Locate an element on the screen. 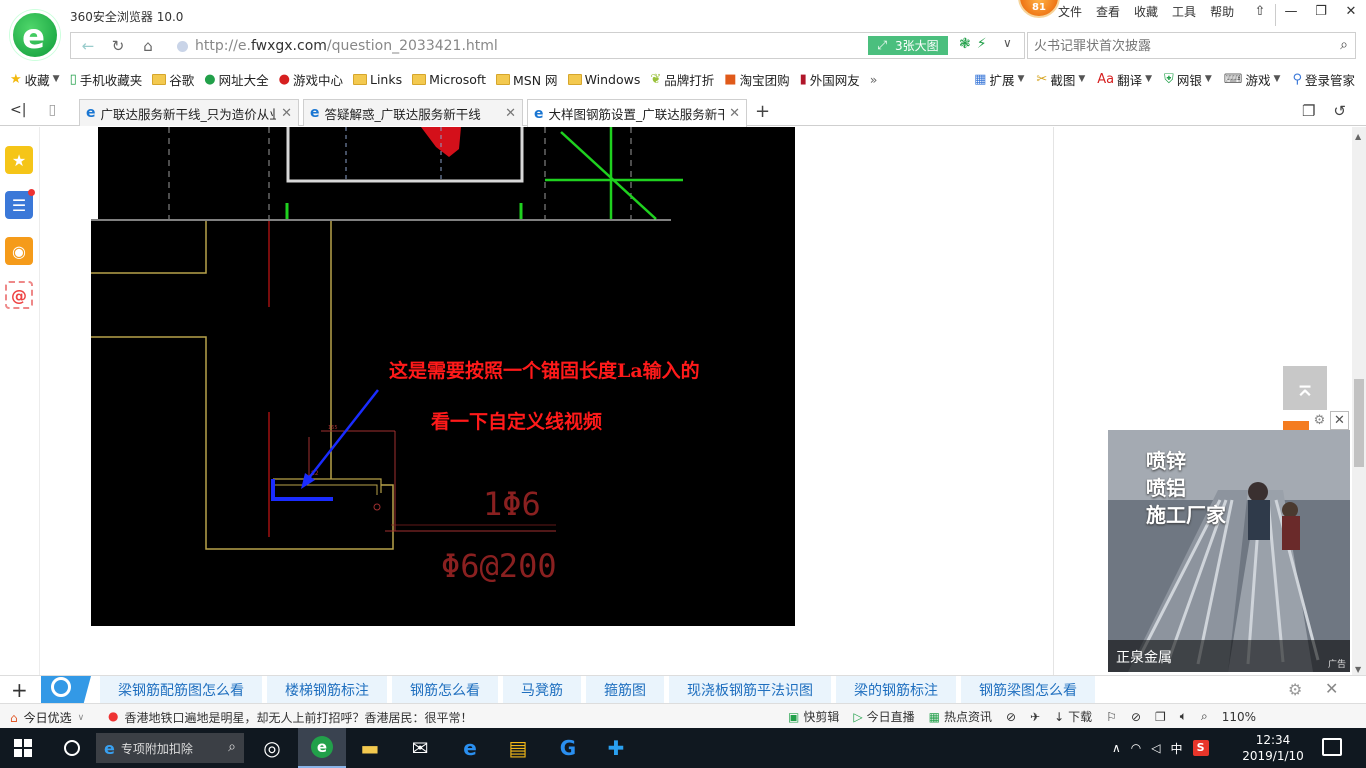  bookmark-microsoft: Microsoft is located at coordinates (449, 79).